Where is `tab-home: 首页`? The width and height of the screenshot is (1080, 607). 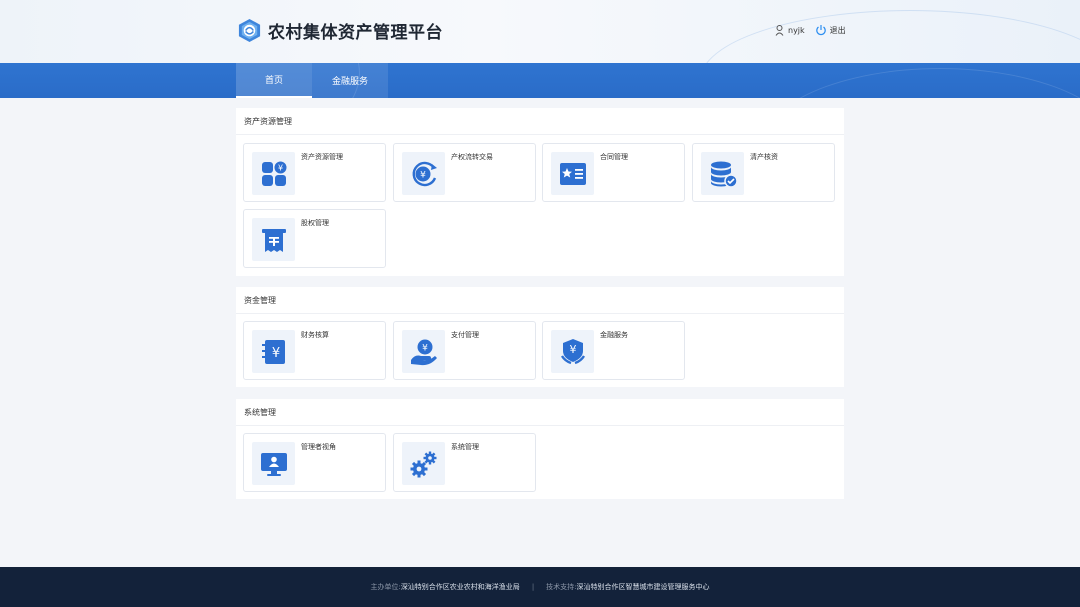
tab-home: 首页 is located at coordinates (274, 80).